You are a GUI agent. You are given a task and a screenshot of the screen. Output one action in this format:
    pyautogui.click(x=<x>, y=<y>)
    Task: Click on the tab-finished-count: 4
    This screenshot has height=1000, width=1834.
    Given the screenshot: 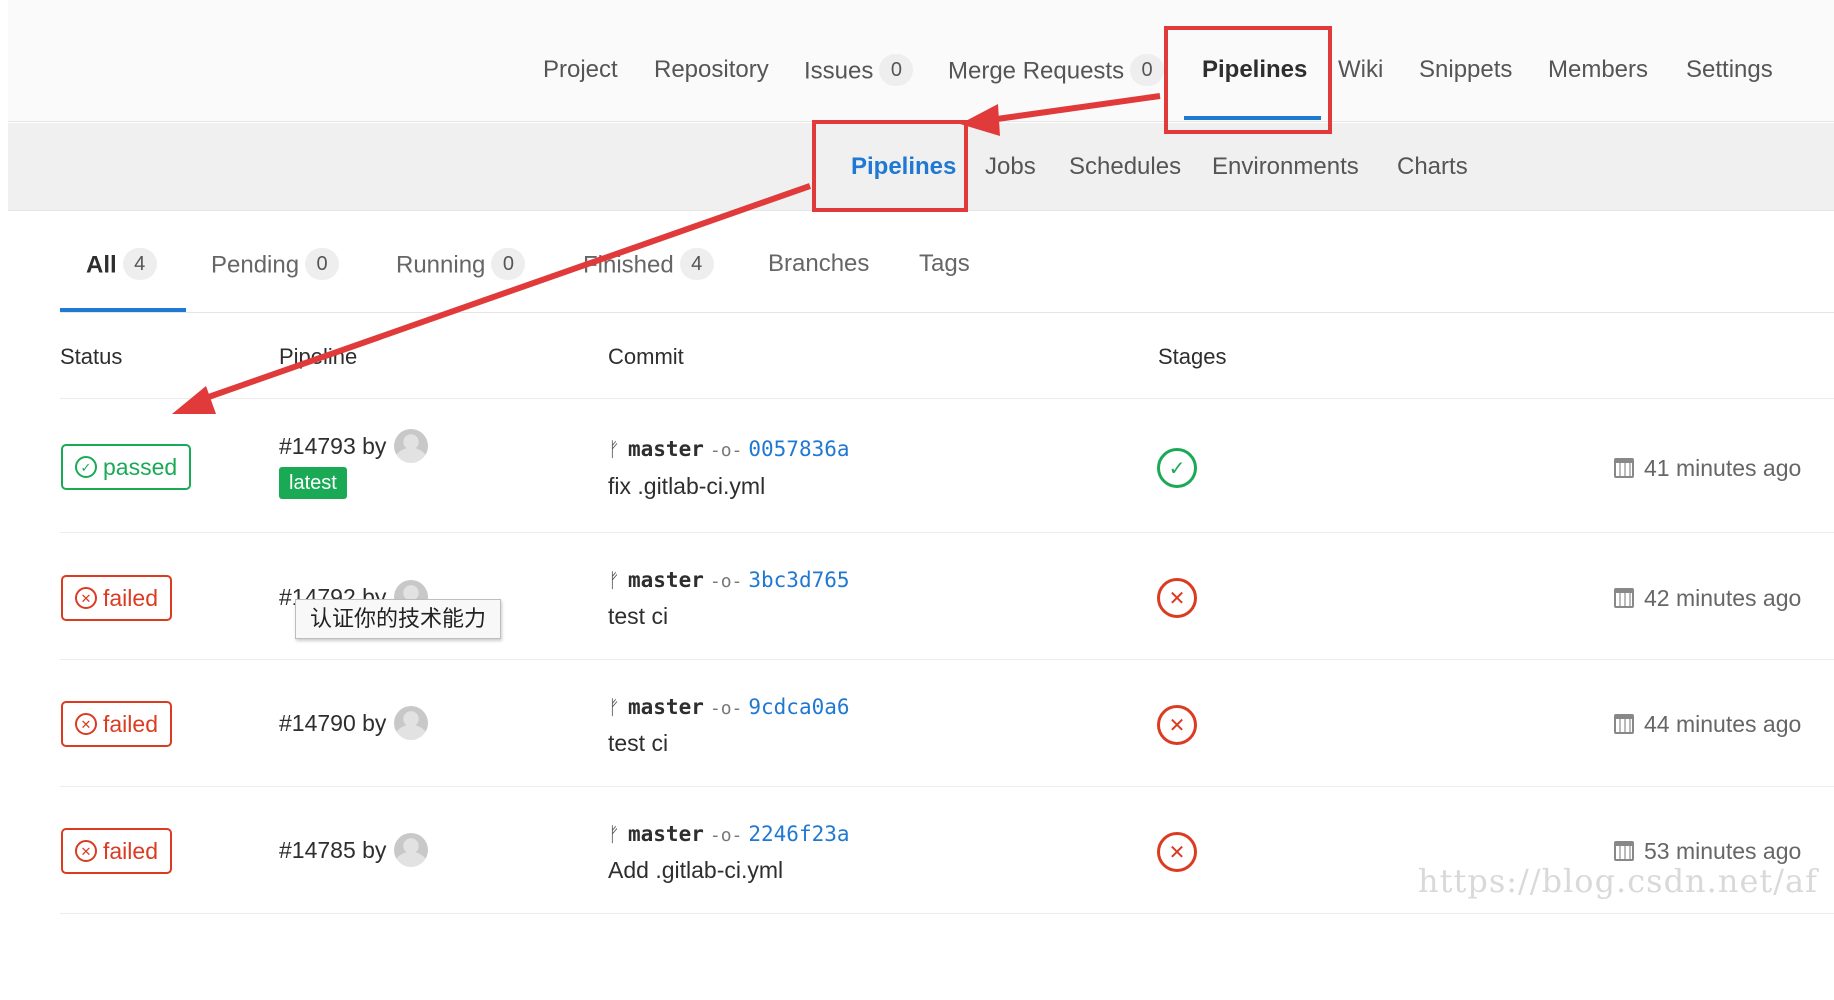 What is the action you would take?
    pyautogui.click(x=696, y=264)
    